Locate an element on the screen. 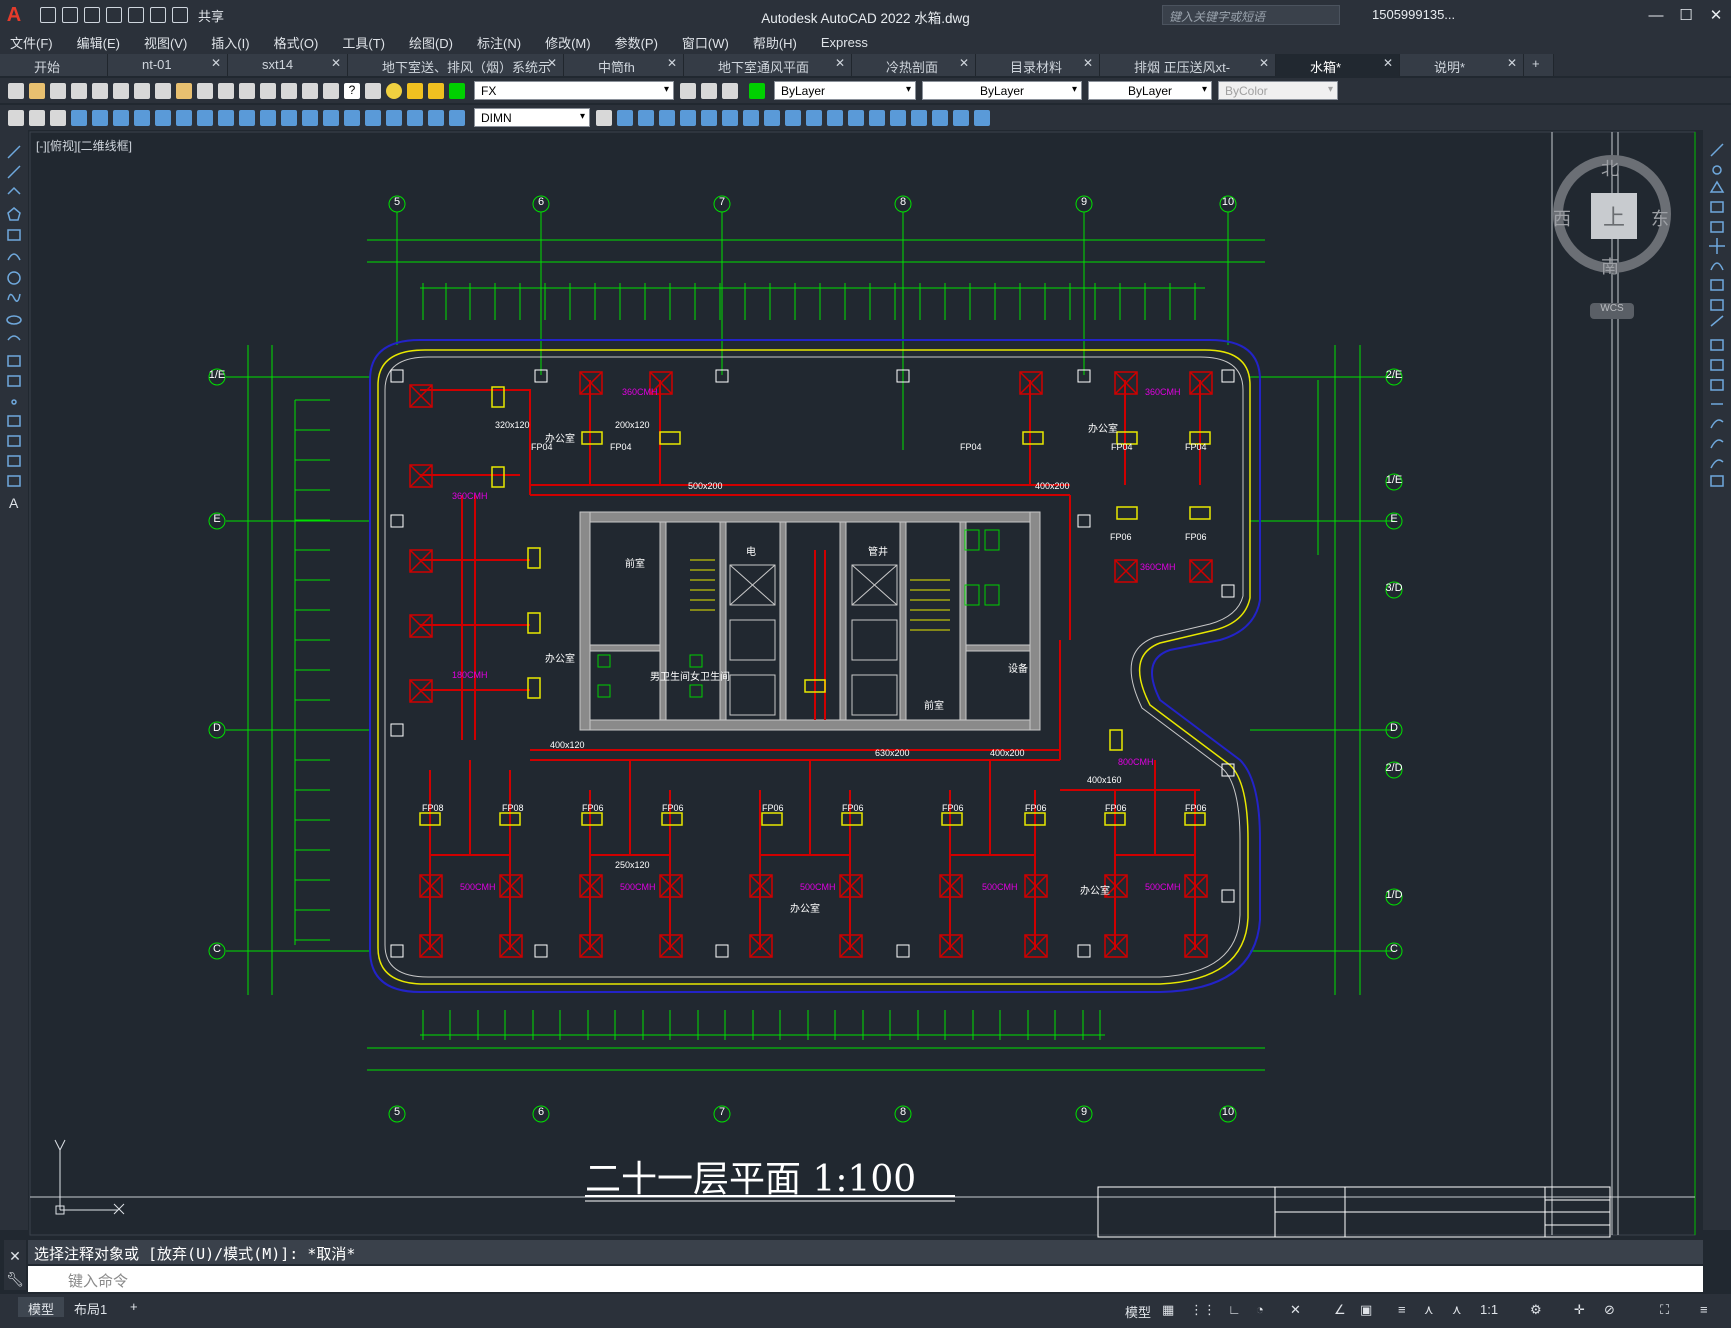 This screenshot has width=1731, height=1328. tab-model: 模型 is located at coordinates (41, 1307).